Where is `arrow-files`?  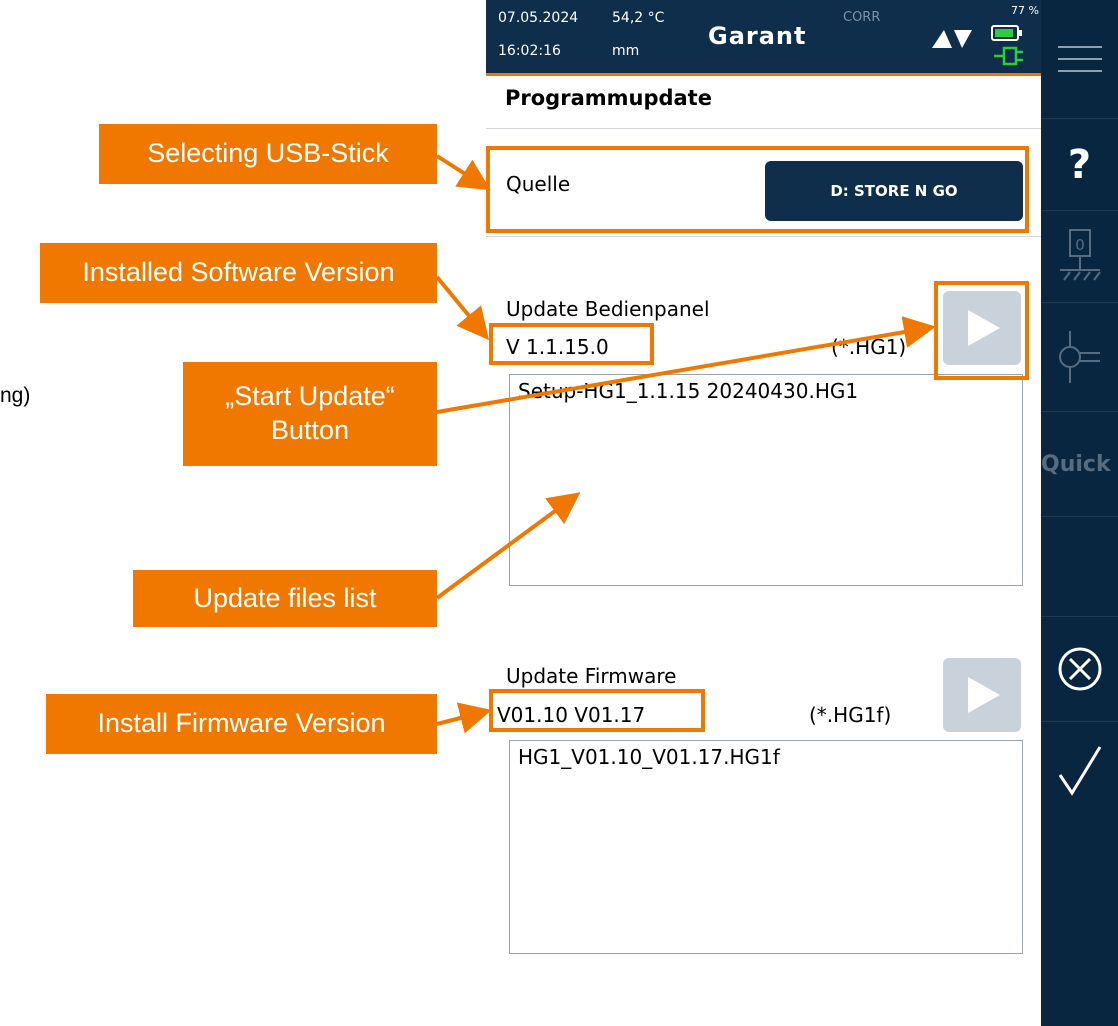 arrow-files is located at coordinates (508, 546).